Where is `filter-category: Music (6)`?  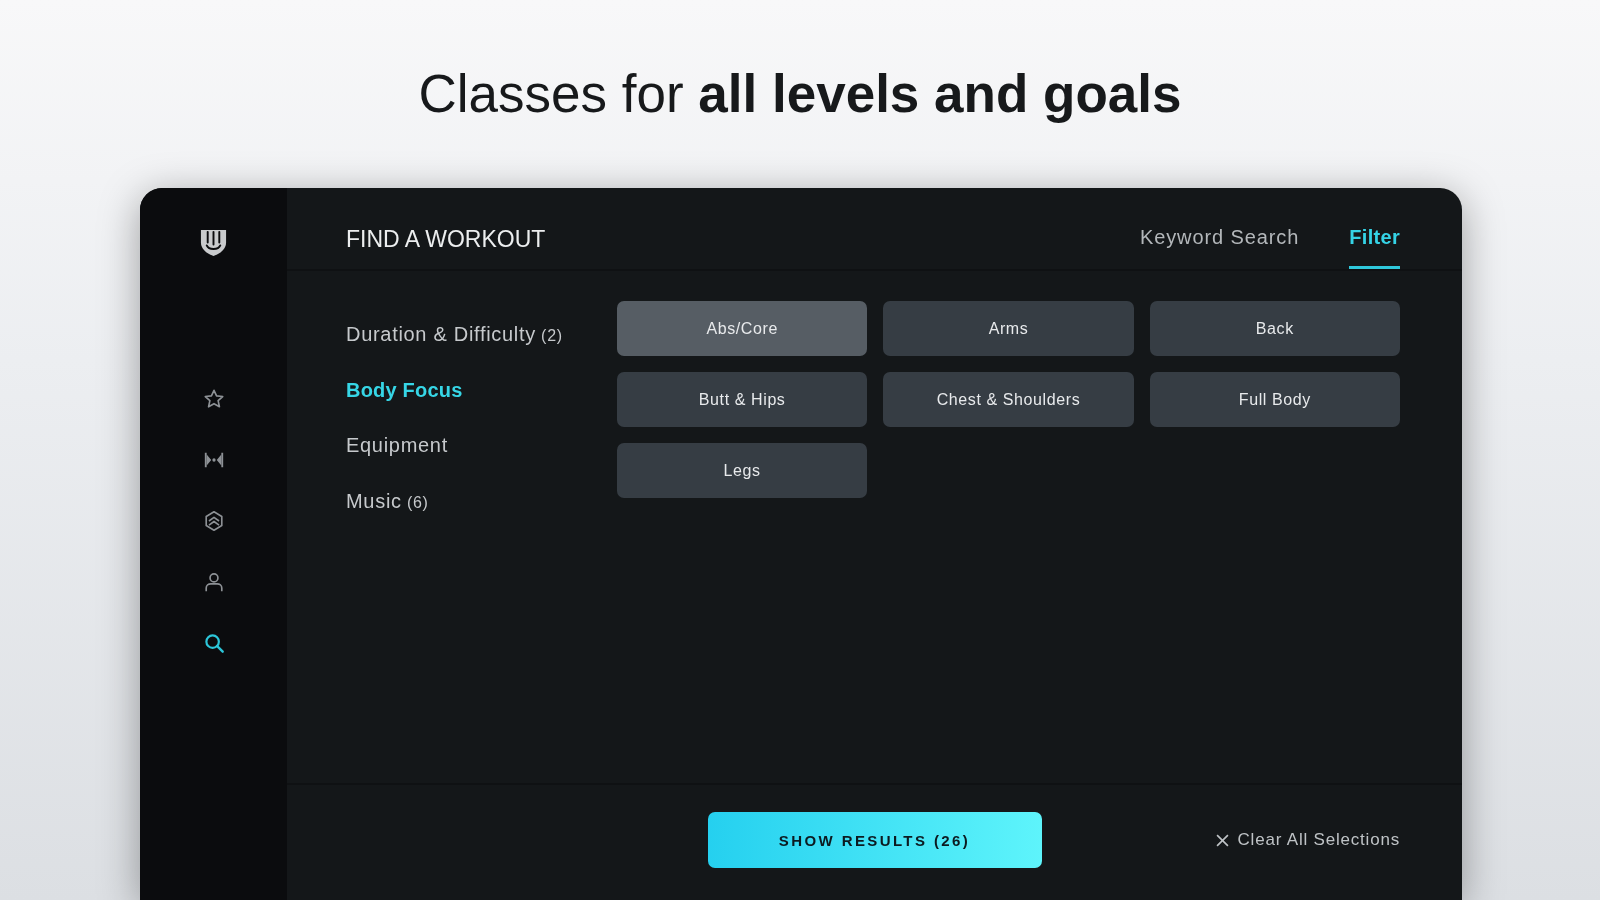
filter-category: Music (6) is located at coordinates (387, 501).